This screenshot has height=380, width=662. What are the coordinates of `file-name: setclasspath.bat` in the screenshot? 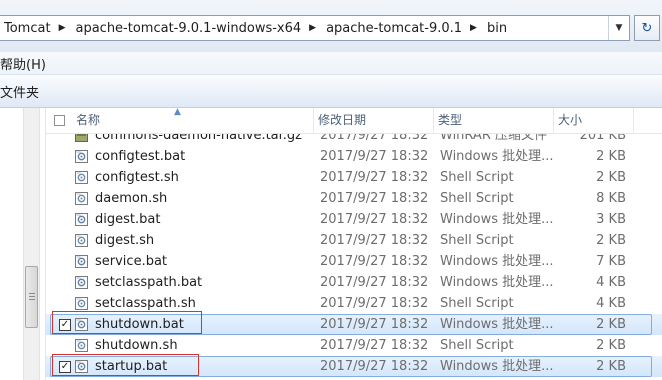 It's located at (149, 282).